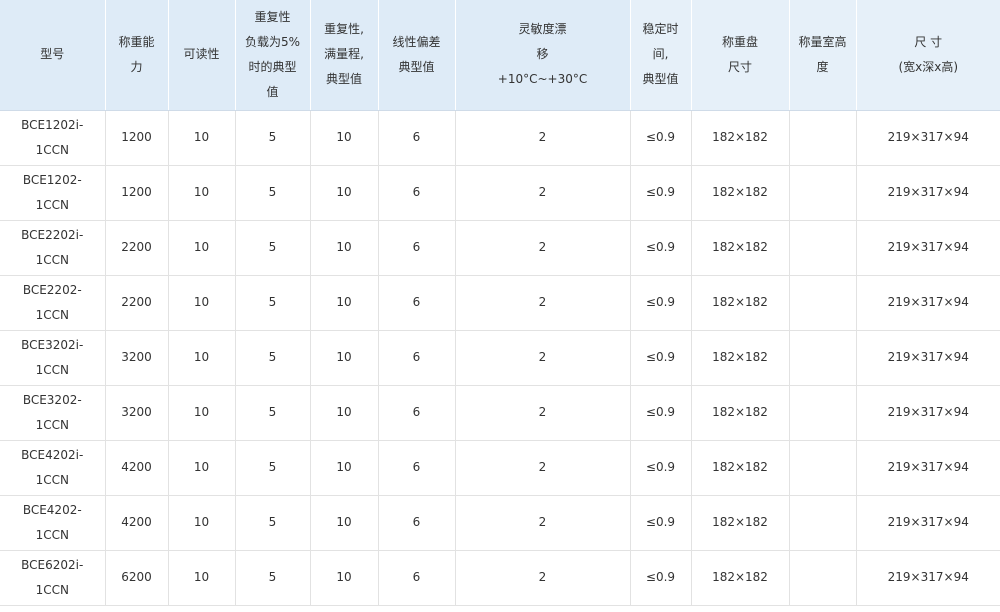  Describe the element at coordinates (53, 303) in the screenshot. I see `model-cell: BCE2202- 1CCN` at that location.